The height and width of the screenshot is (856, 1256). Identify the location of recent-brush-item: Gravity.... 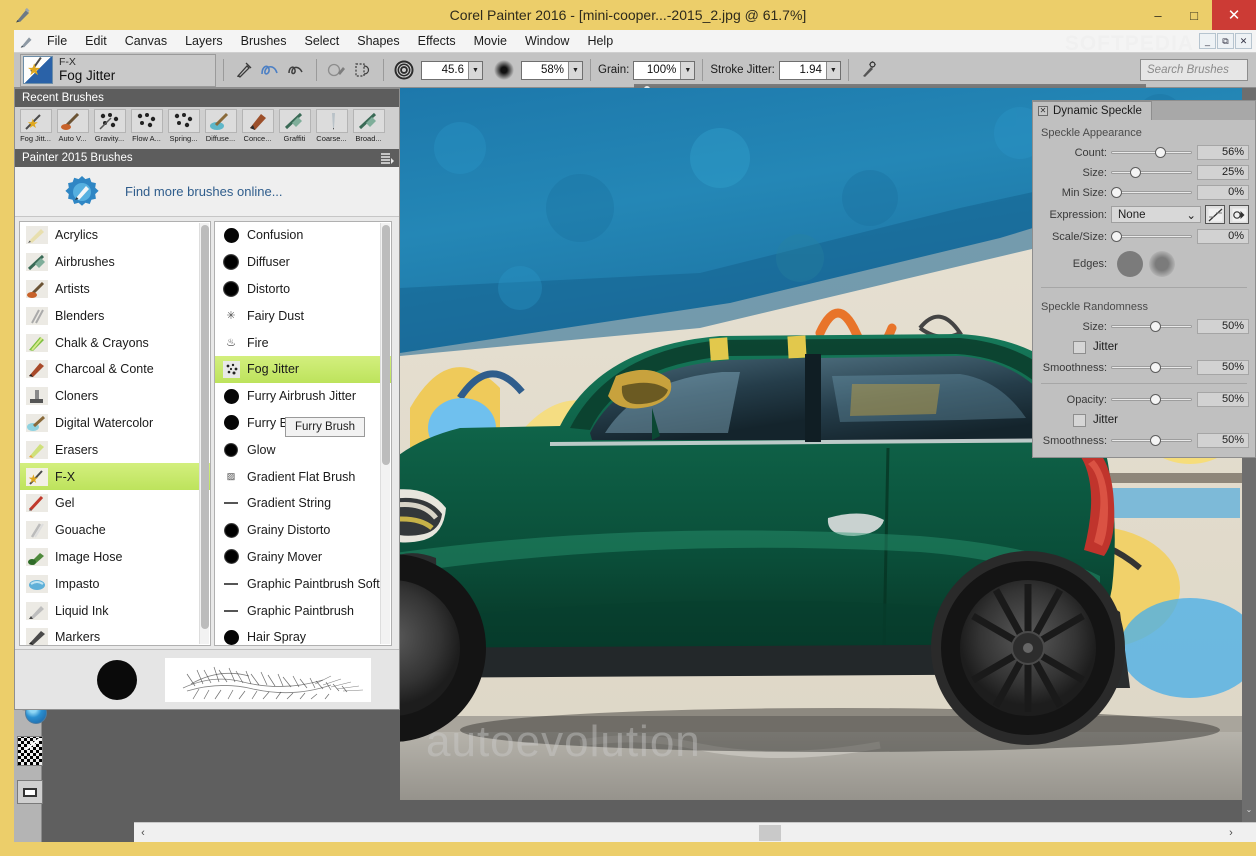
(109, 126).